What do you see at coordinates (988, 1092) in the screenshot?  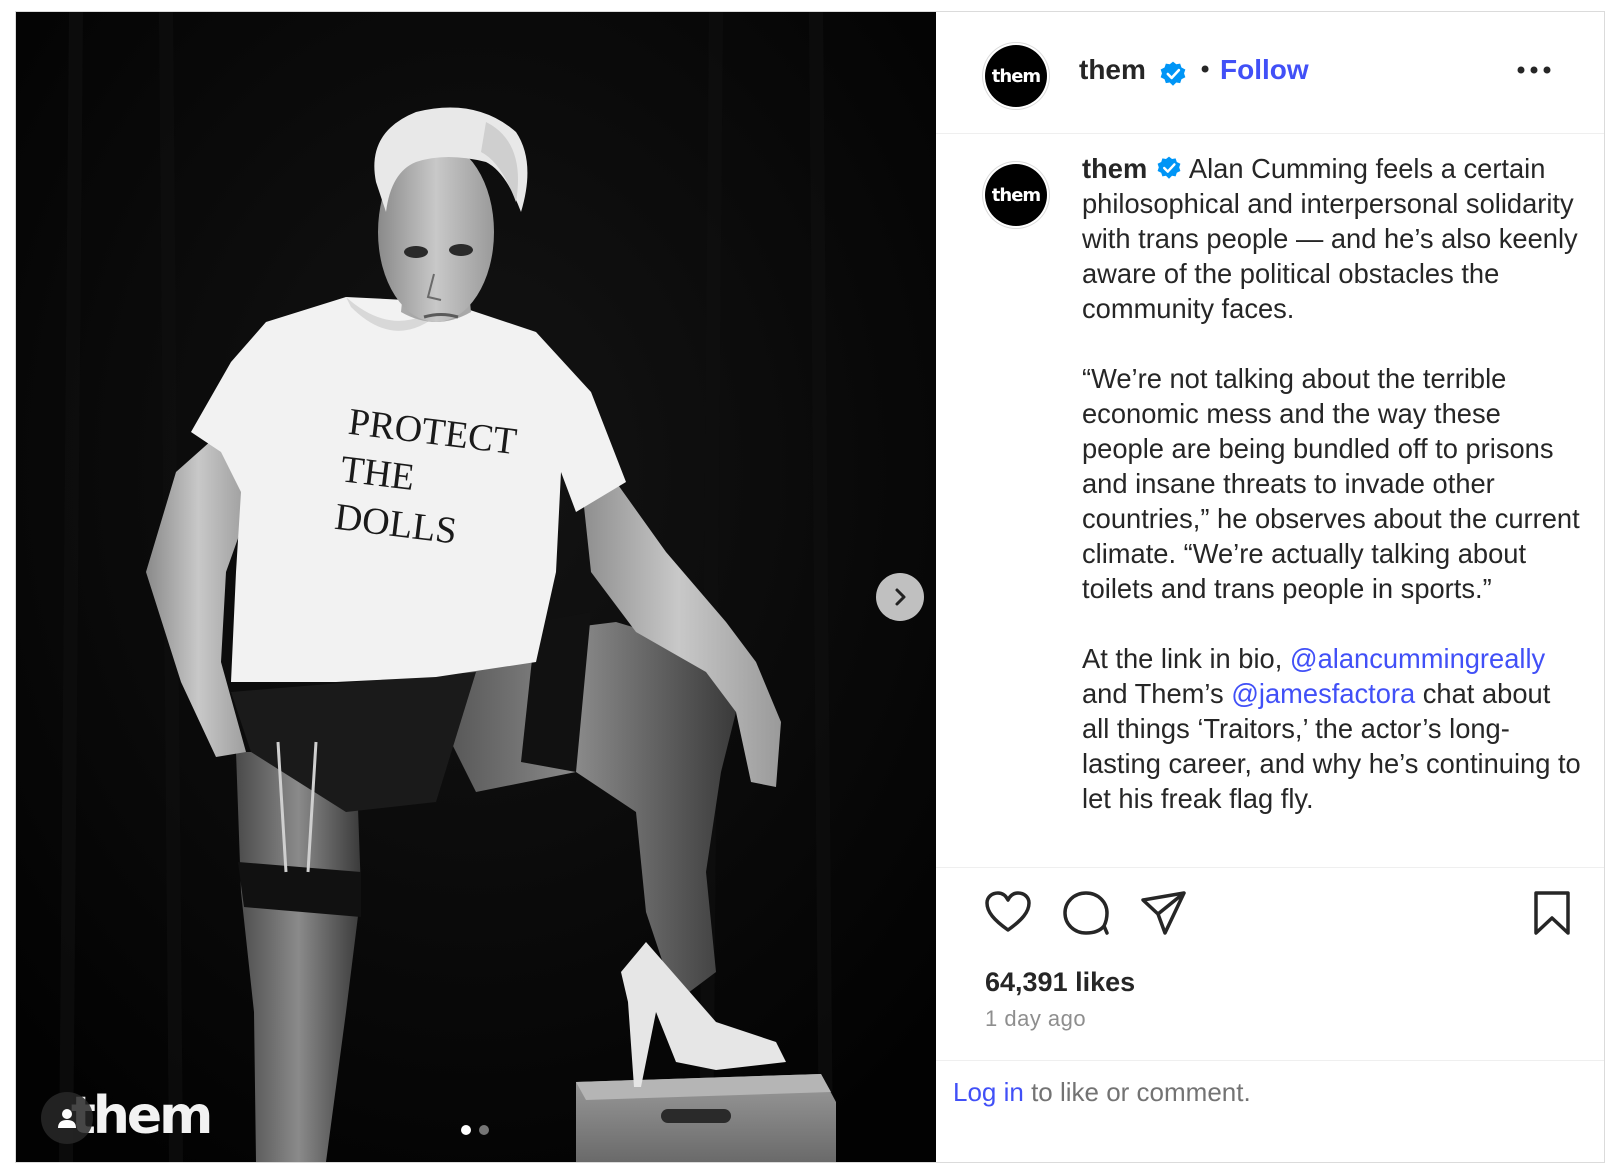 I see `login-link: Log in` at bounding box center [988, 1092].